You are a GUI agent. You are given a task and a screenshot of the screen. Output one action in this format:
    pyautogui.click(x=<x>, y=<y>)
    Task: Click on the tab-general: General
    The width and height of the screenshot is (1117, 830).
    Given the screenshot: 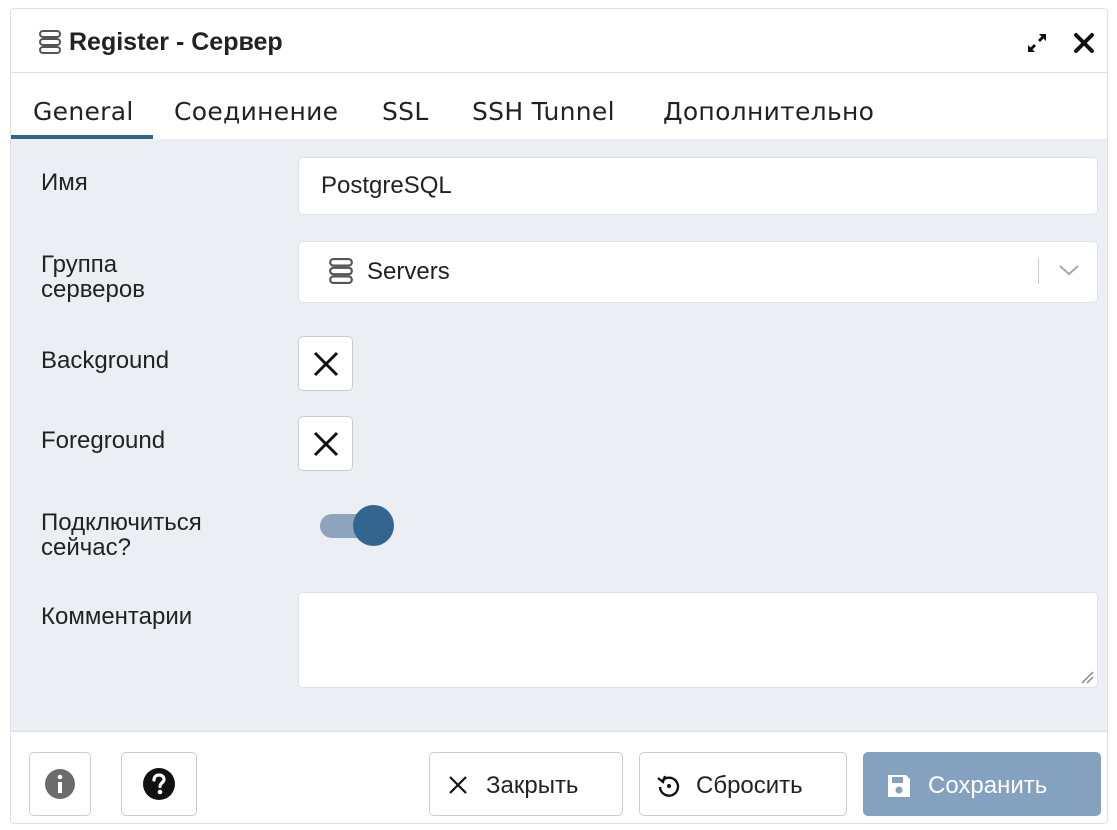 What is the action you would take?
    pyautogui.click(x=83, y=111)
    